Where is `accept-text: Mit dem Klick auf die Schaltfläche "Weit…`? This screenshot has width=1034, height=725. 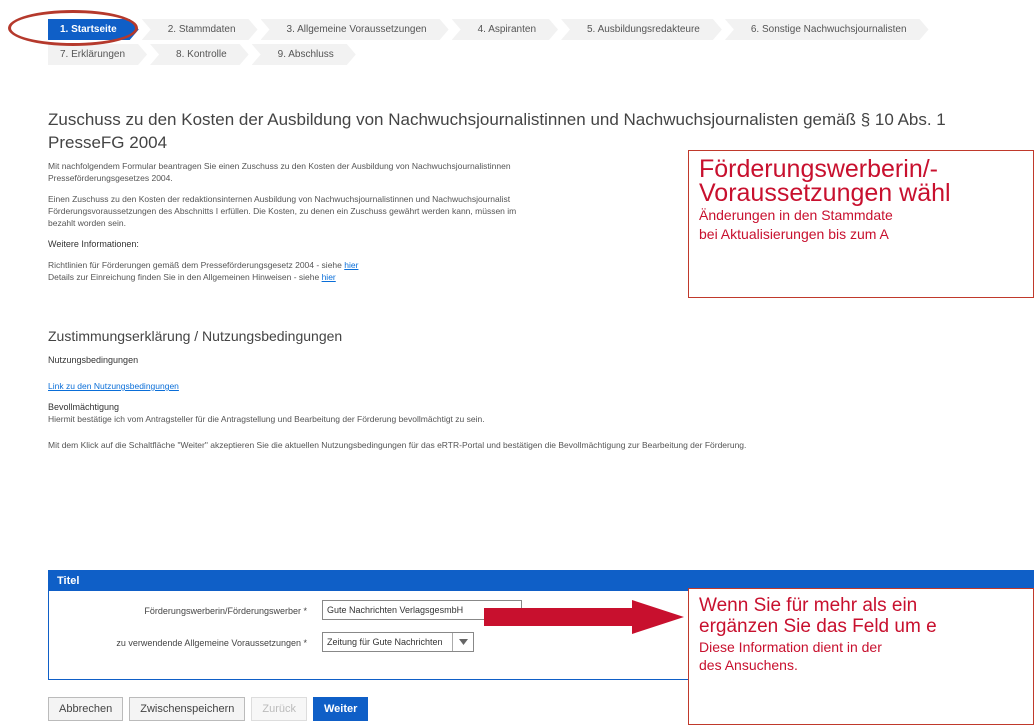
accept-text: Mit dem Klick auf die Schaltfläche "Weit… is located at coordinates (397, 445).